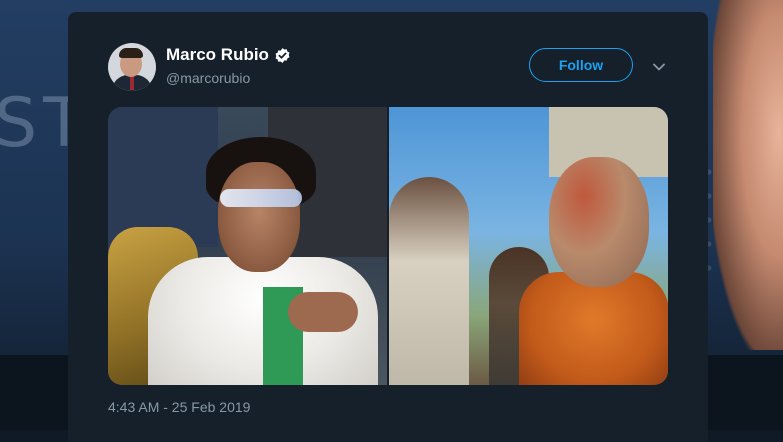  Describe the element at coordinates (282, 55) in the screenshot. I see `verified-badge-icon` at that location.